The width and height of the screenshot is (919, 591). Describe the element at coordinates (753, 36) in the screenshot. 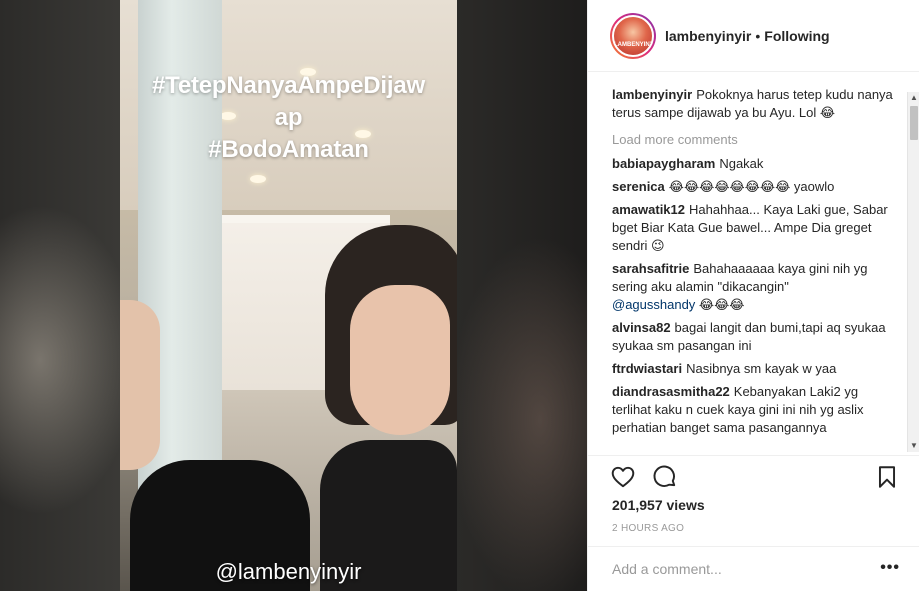

I see `post-header: LAMBENYINYIR lambenyinyir • Following` at that location.